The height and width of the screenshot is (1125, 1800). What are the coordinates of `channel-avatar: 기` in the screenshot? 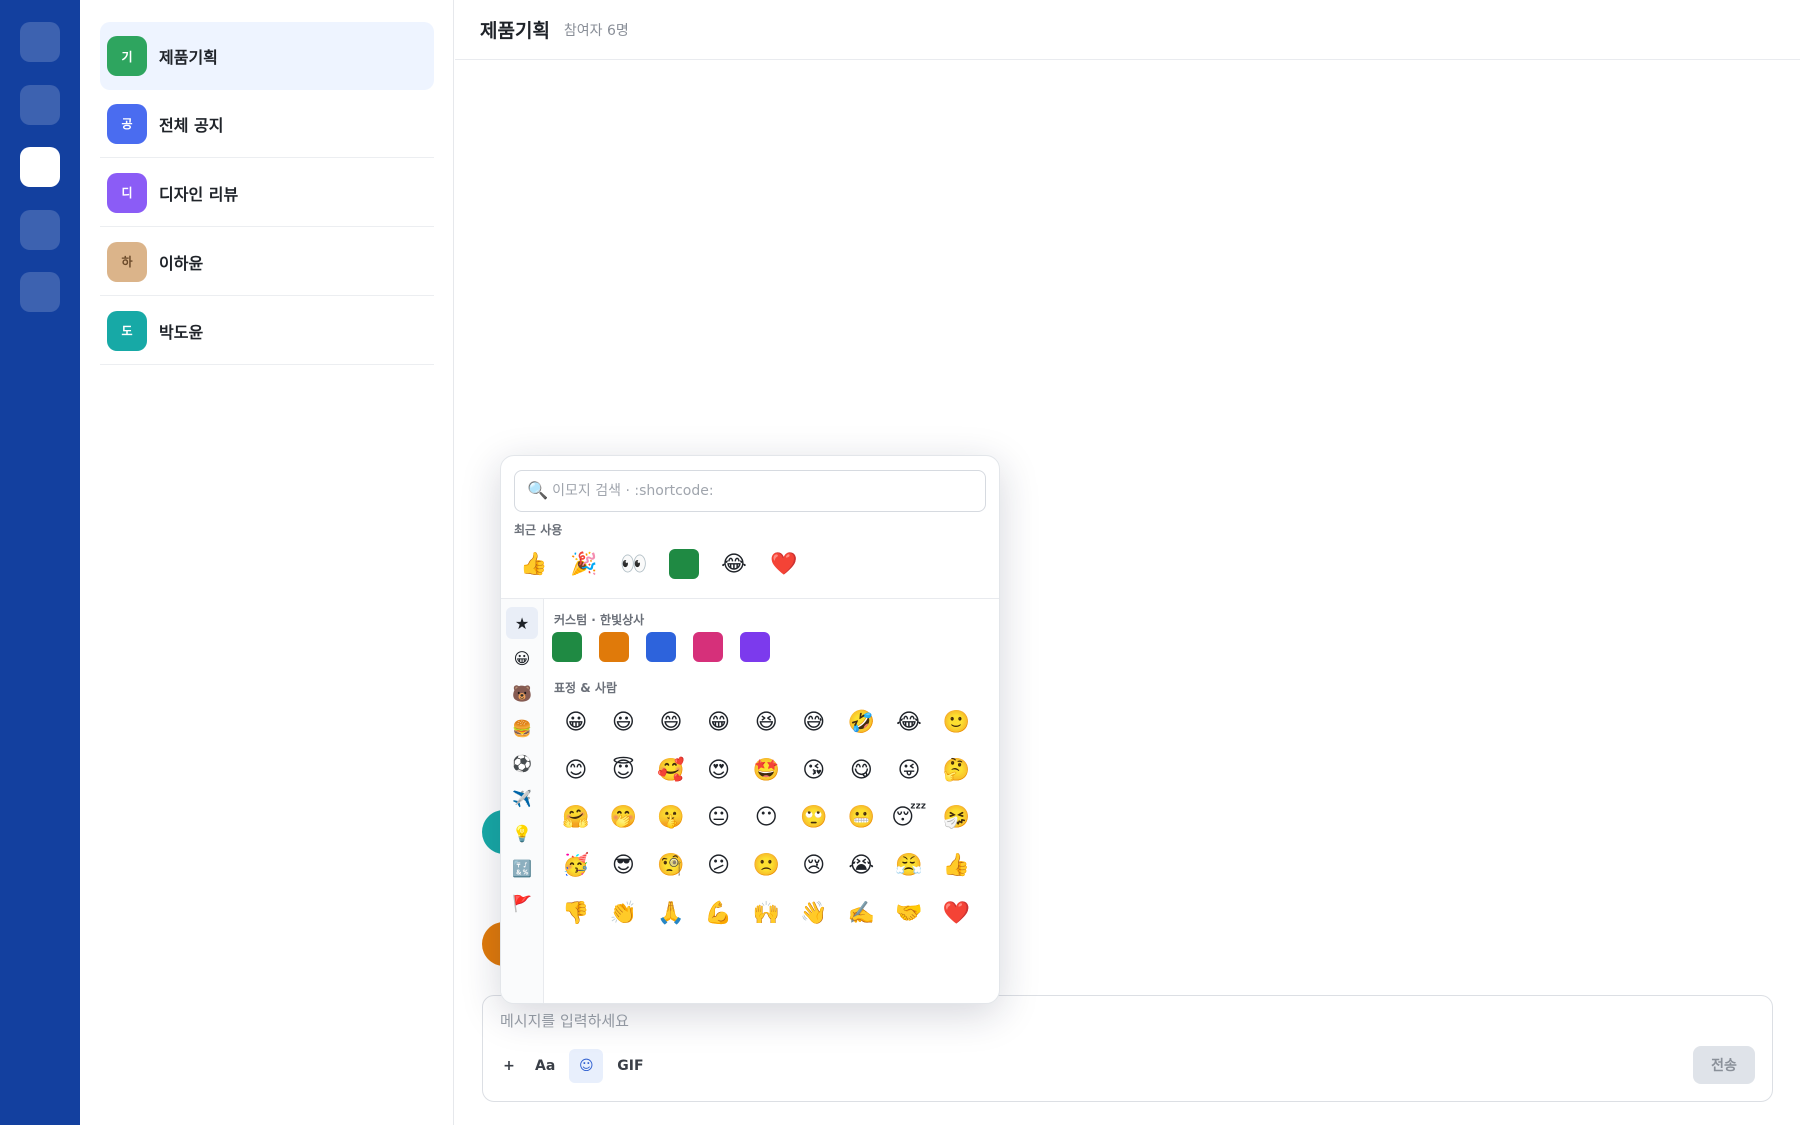 It's located at (127, 56).